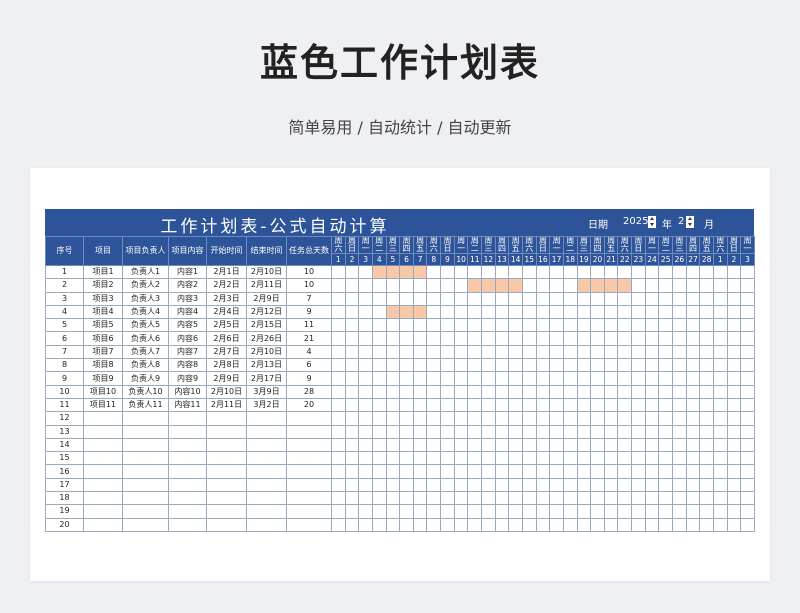 The height and width of the screenshot is (613, 800). What do you see at coordinates (103, 378) in the screenshot?
I see `cell-project: 项目9` at bounding box center [103, 378].